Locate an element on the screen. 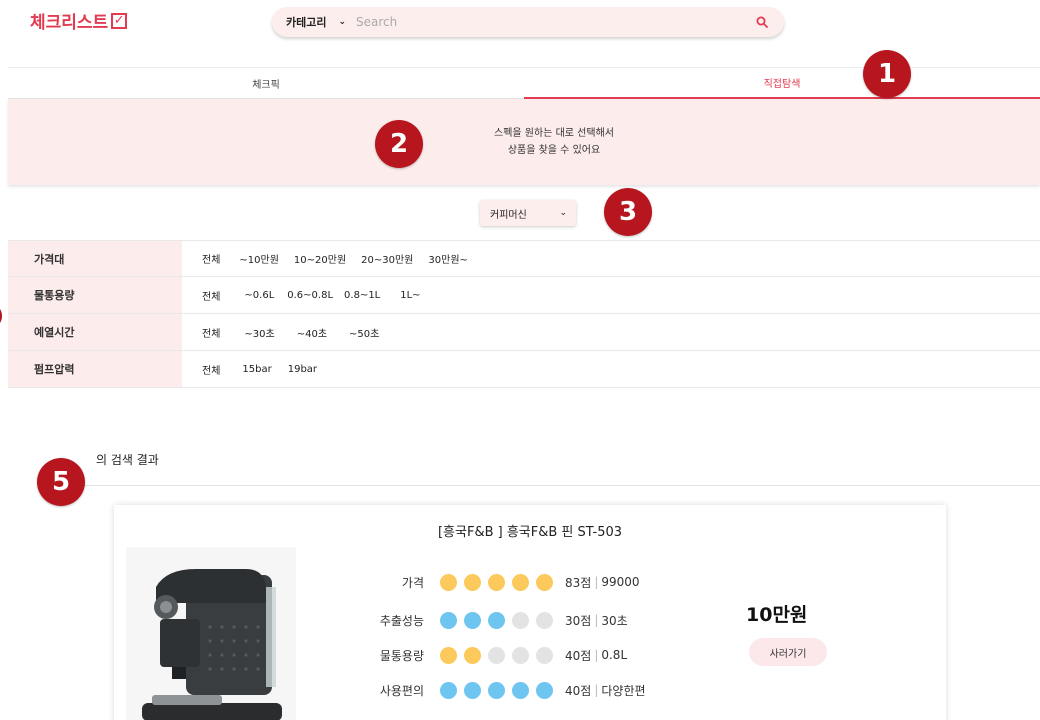 This screenshot has height=720, width=1040. spec-row-water-tank: 물통용량 40점 | 0.8L is located at coordinates (490, 655).